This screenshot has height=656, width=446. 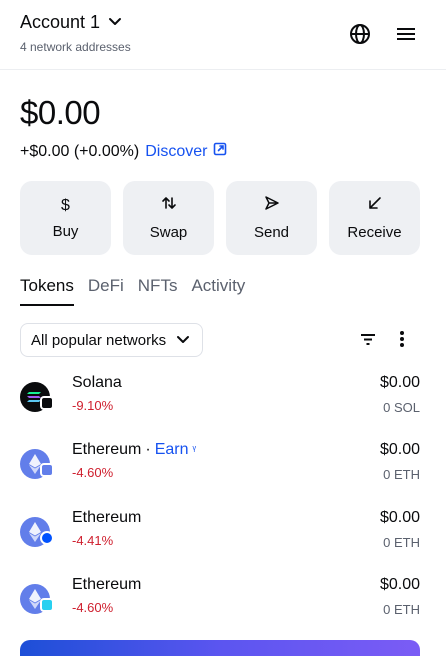 What do you see at coordinates (60, 112) in the screenshot?
I see `total-balance: $0.00` at bounding box center [60, 112].